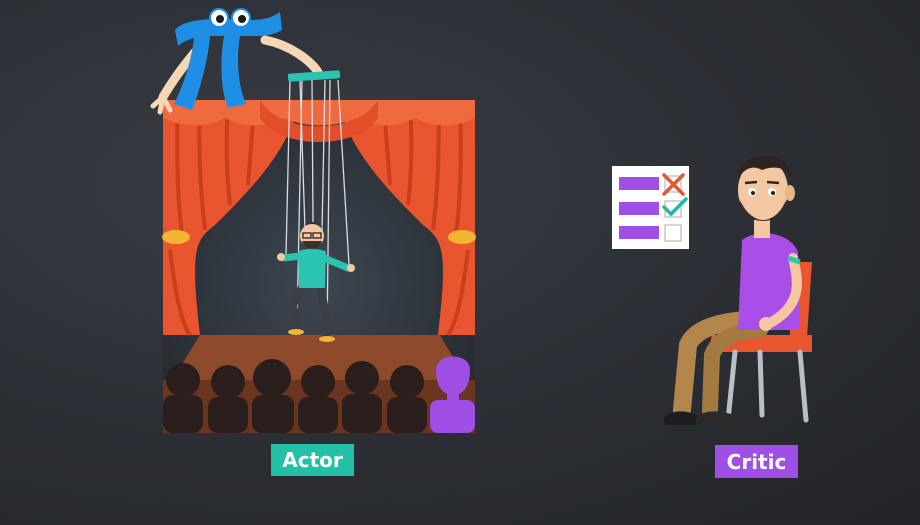 This screenshot has width=920, height=525. I want to click on checklist-icon, so click(650, 207).